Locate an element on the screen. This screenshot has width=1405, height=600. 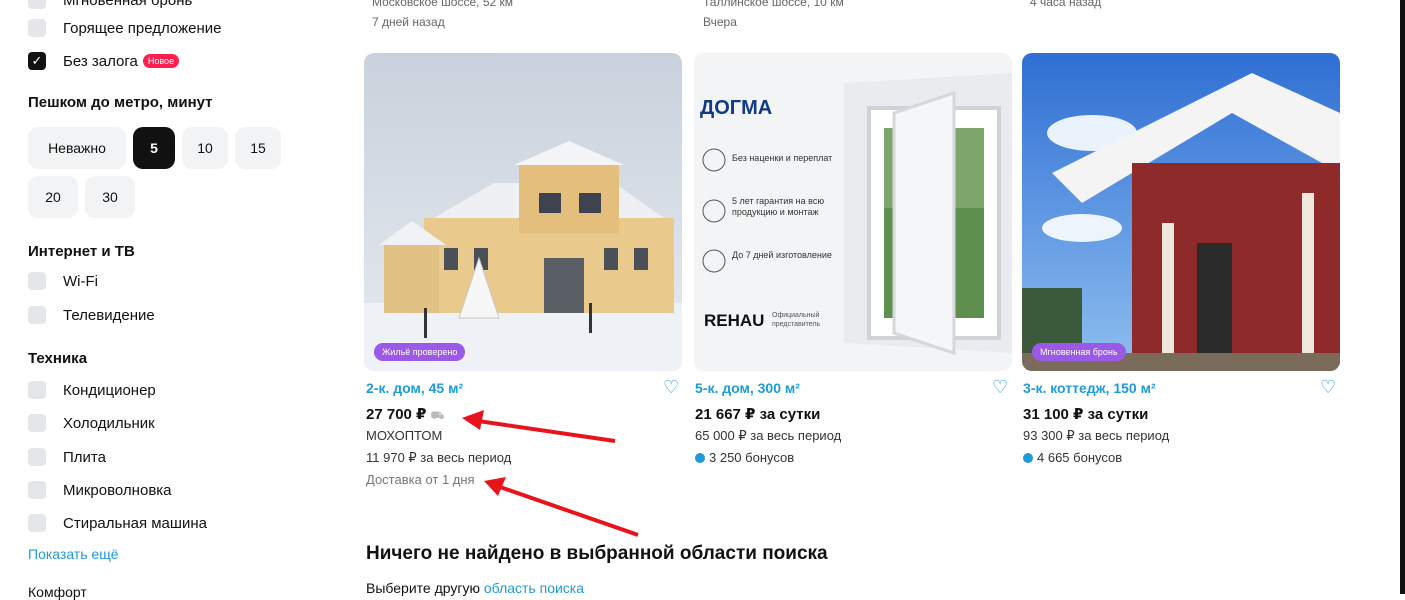
window-edge is located at coordinates (1402, 297).